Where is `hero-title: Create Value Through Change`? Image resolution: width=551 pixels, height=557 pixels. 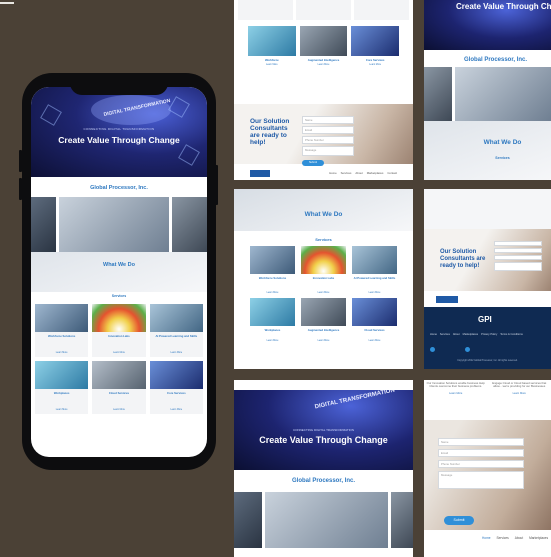
hero-title: Create Value Through Change is located at coordinates (323, 440).